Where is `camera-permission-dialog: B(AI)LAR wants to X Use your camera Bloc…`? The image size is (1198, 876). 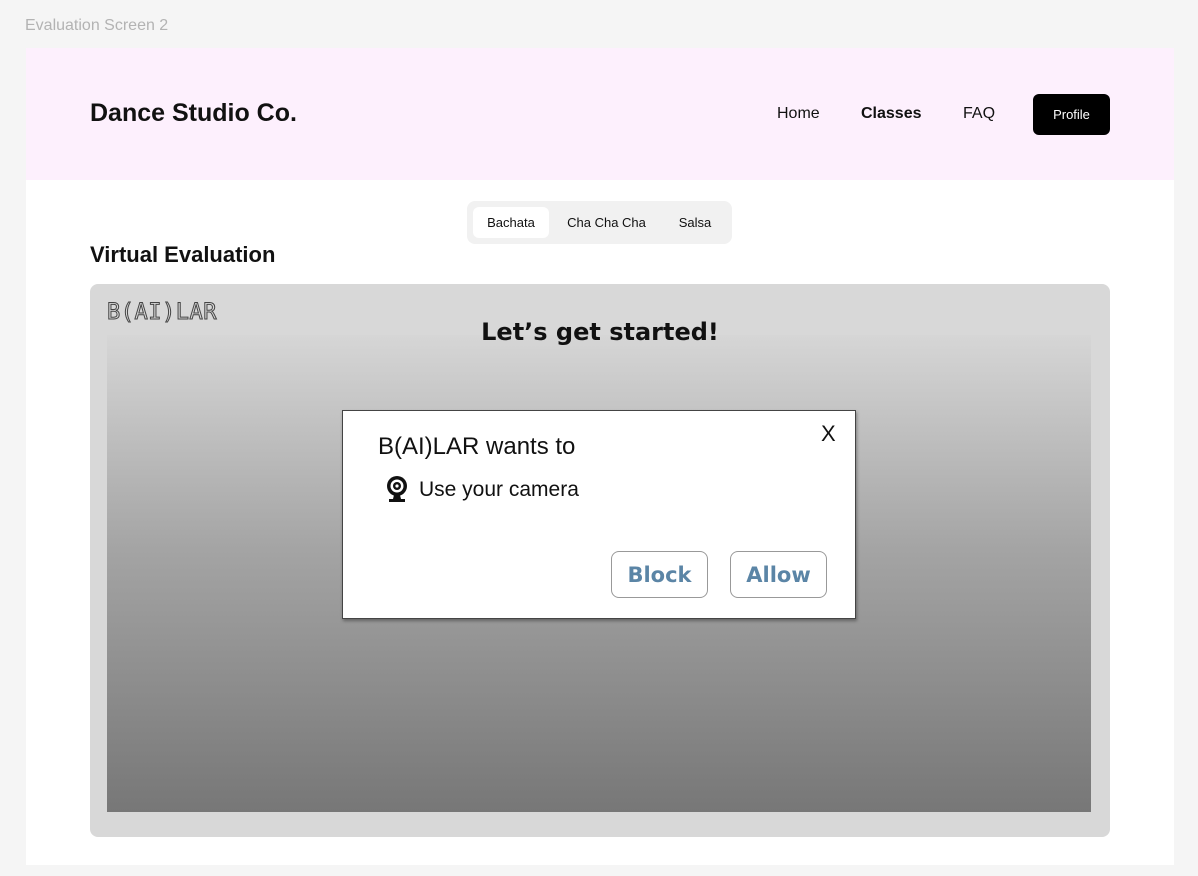 camera-permission-dialog: B(AI)LAR wants to X Use your camera Bloc… is located at coordinates (599, 514).